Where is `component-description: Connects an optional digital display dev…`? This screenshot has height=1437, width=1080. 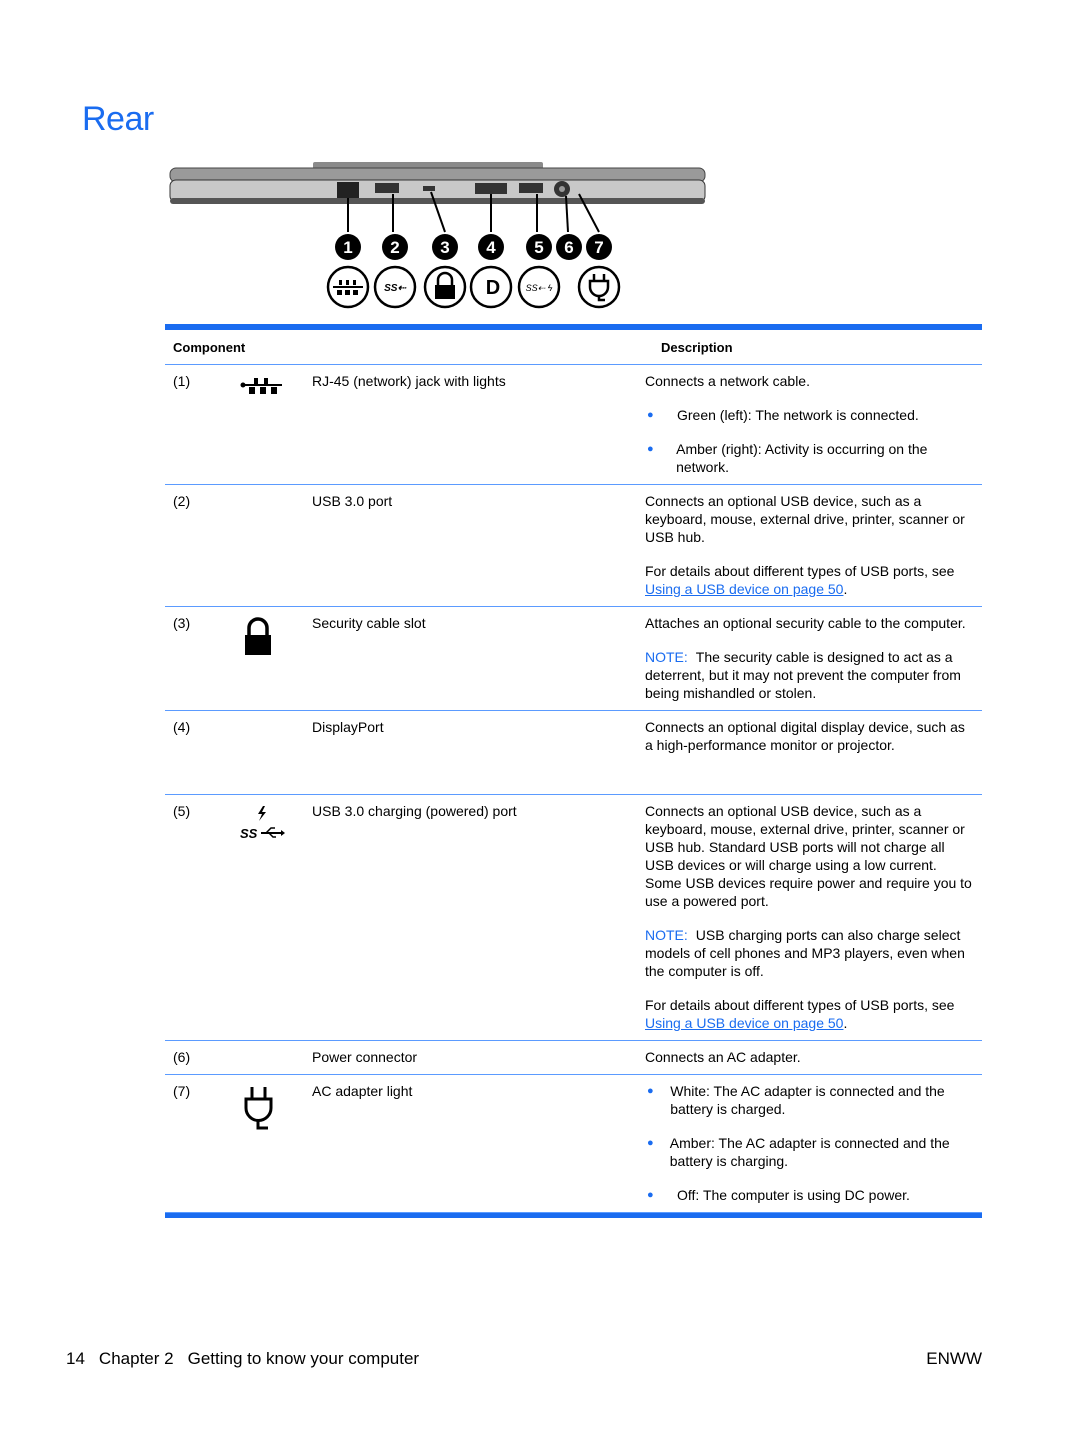
component-description: Connects an optional digital display dev… is located at coordinates (810, 752).